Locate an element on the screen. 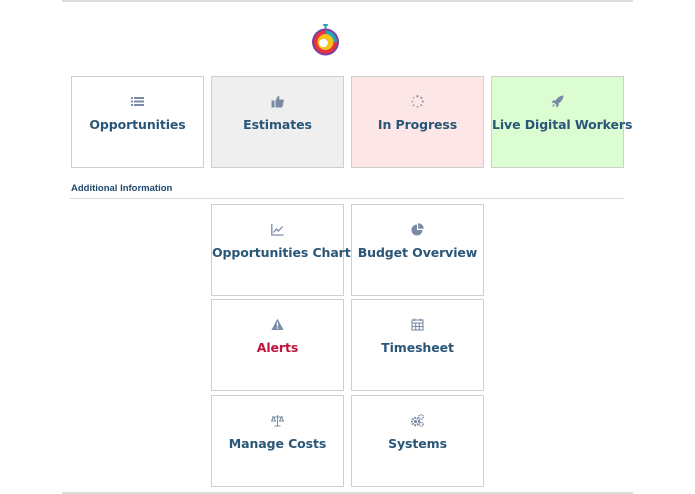  tile-label: Opportunities is located at coordinates (137, 124).